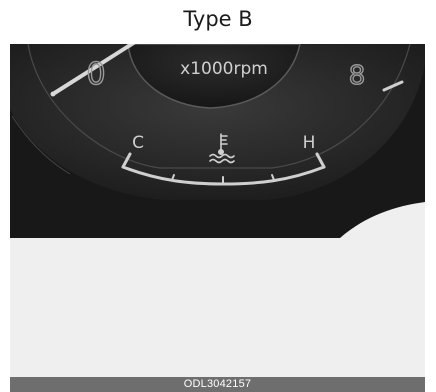  Describe the element at coordinates (224, 69) in the screenshot. I see `rpm-unit-label: x1000rpm` at that location.